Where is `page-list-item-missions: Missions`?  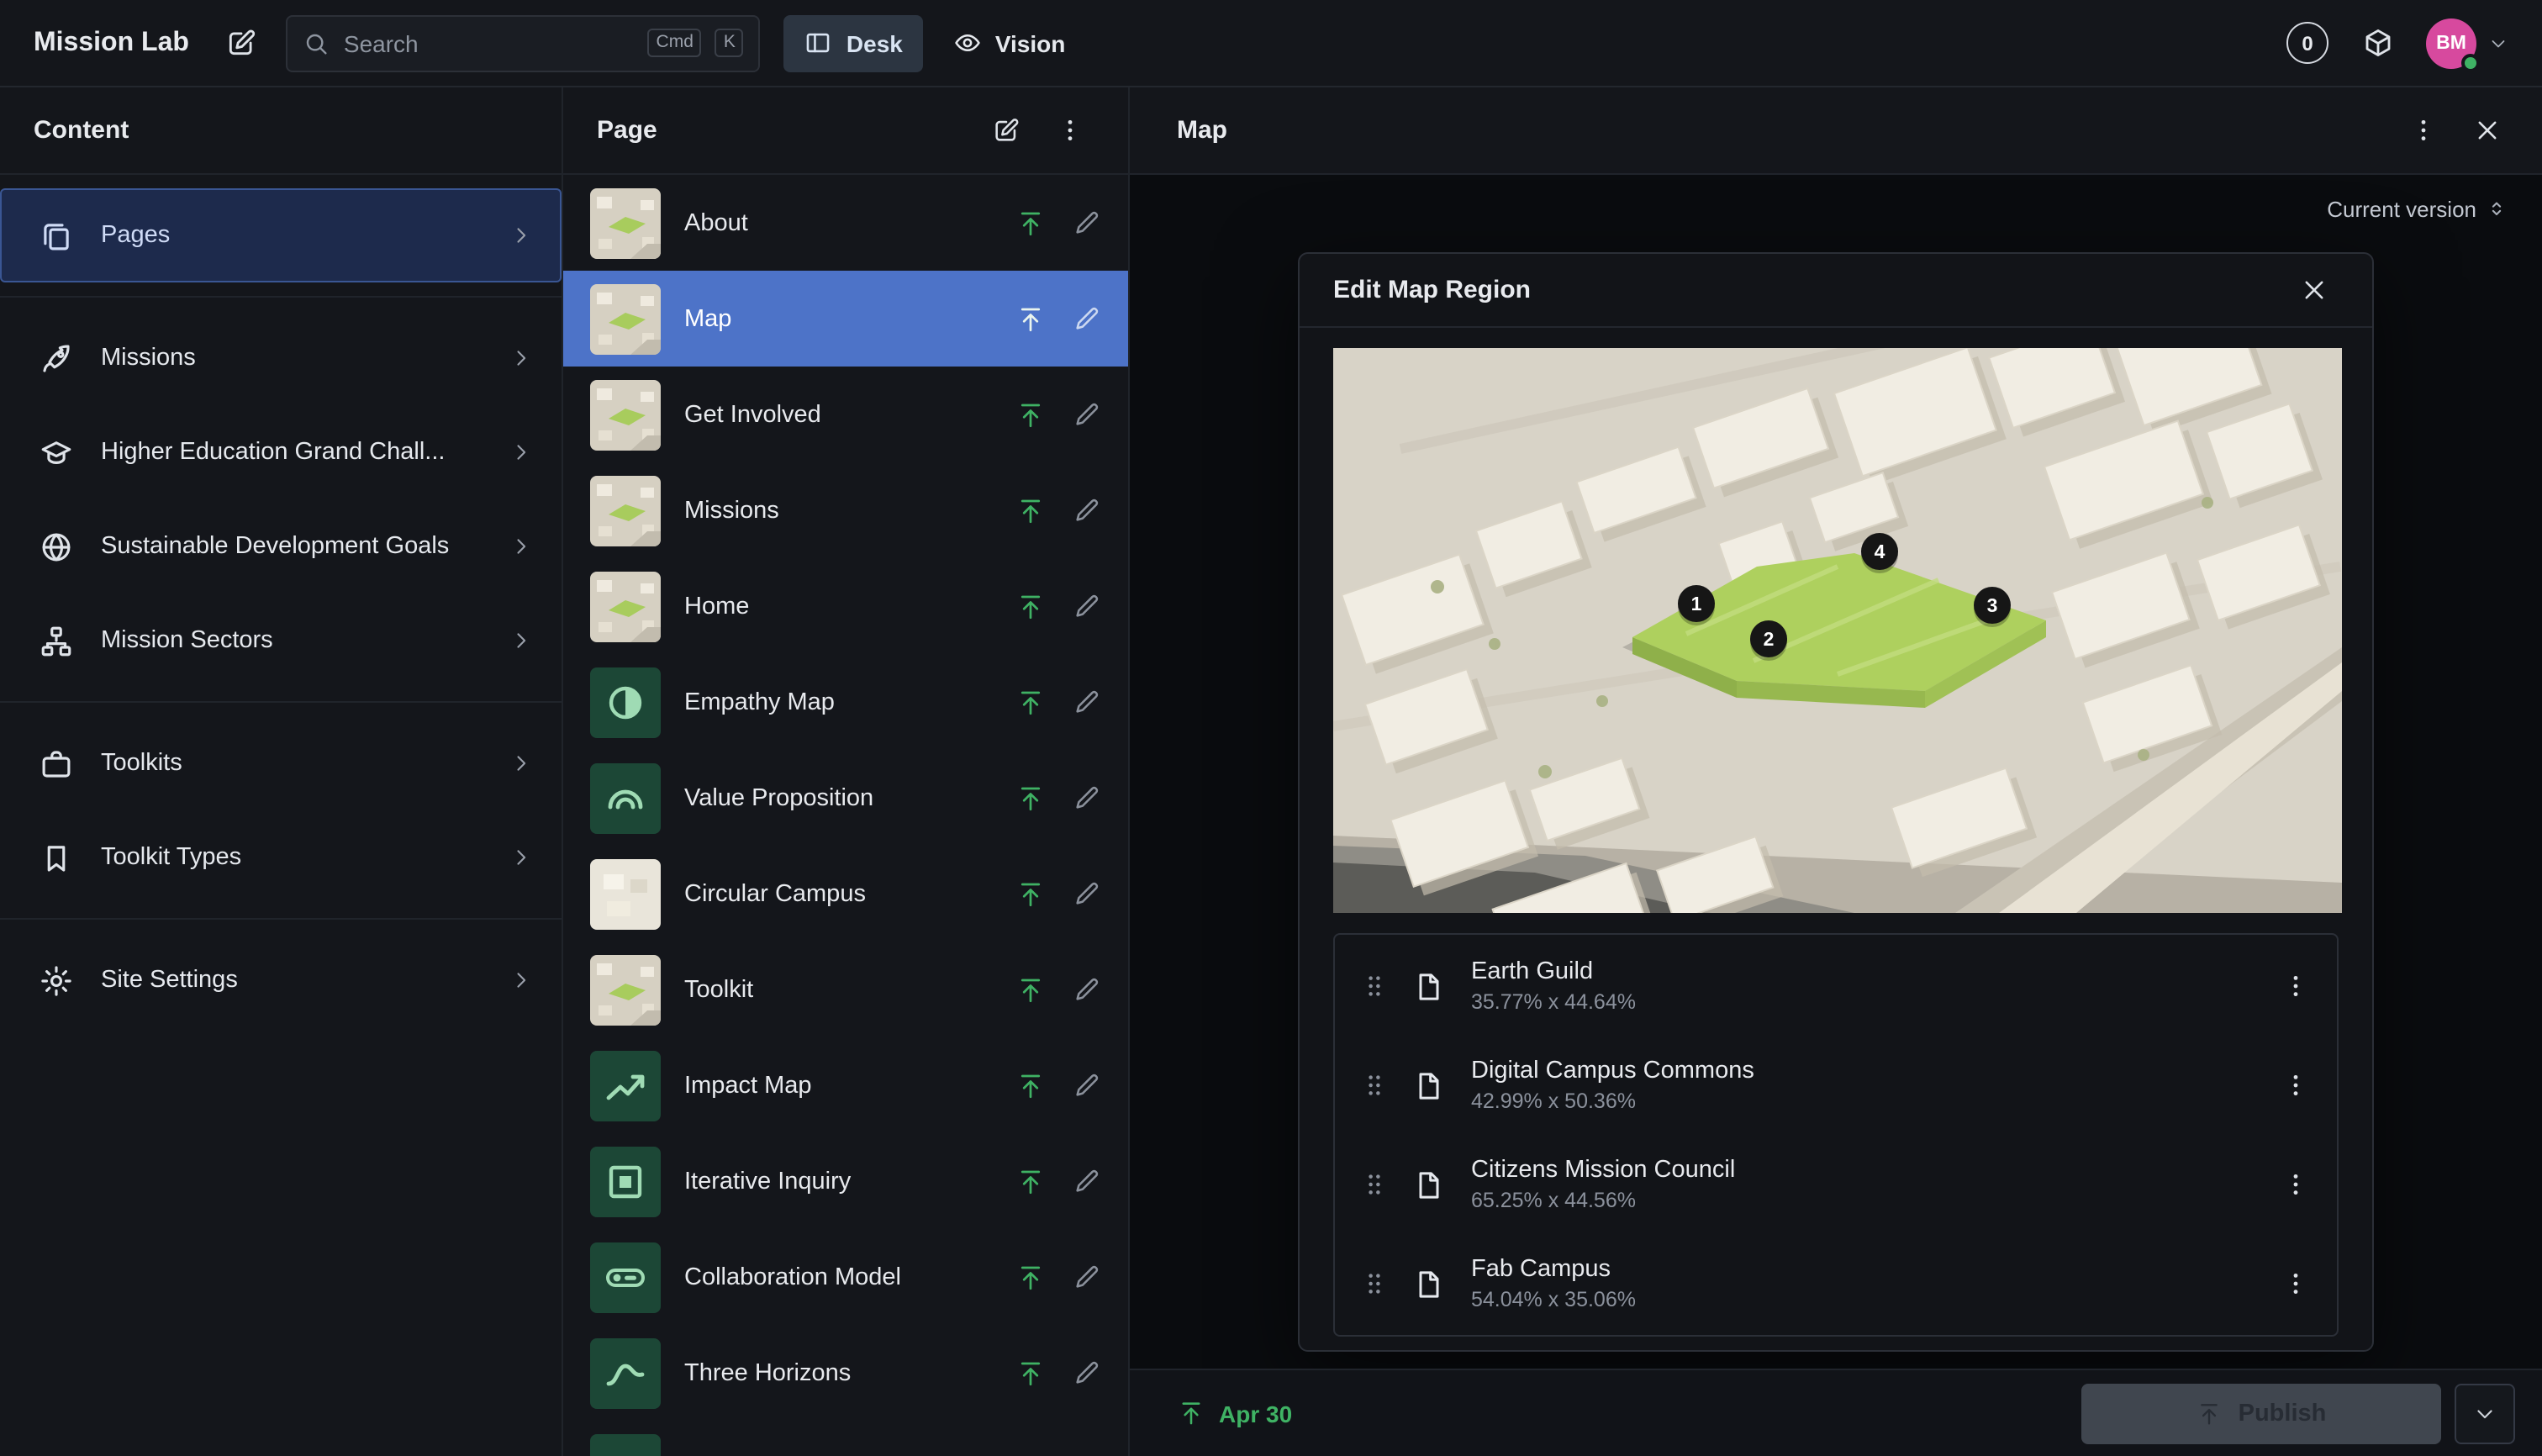
page-list-item-missions: Missions is located at coordinates (845, 510).